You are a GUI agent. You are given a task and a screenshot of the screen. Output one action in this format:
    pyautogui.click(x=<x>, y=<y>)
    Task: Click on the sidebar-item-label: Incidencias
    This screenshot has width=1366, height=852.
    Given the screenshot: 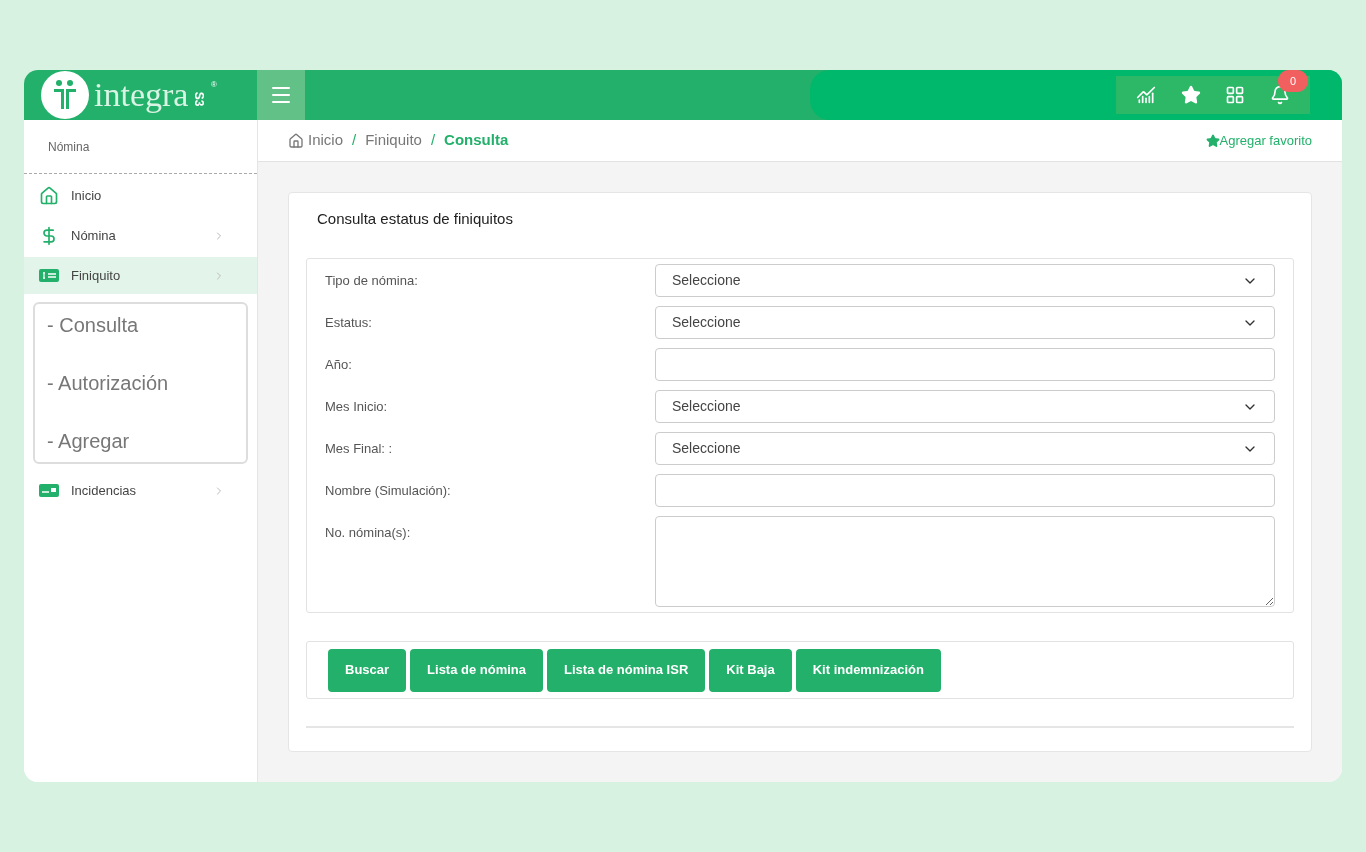 What is the action you would take?
    pyautogui.click(x=104, y=490)
    